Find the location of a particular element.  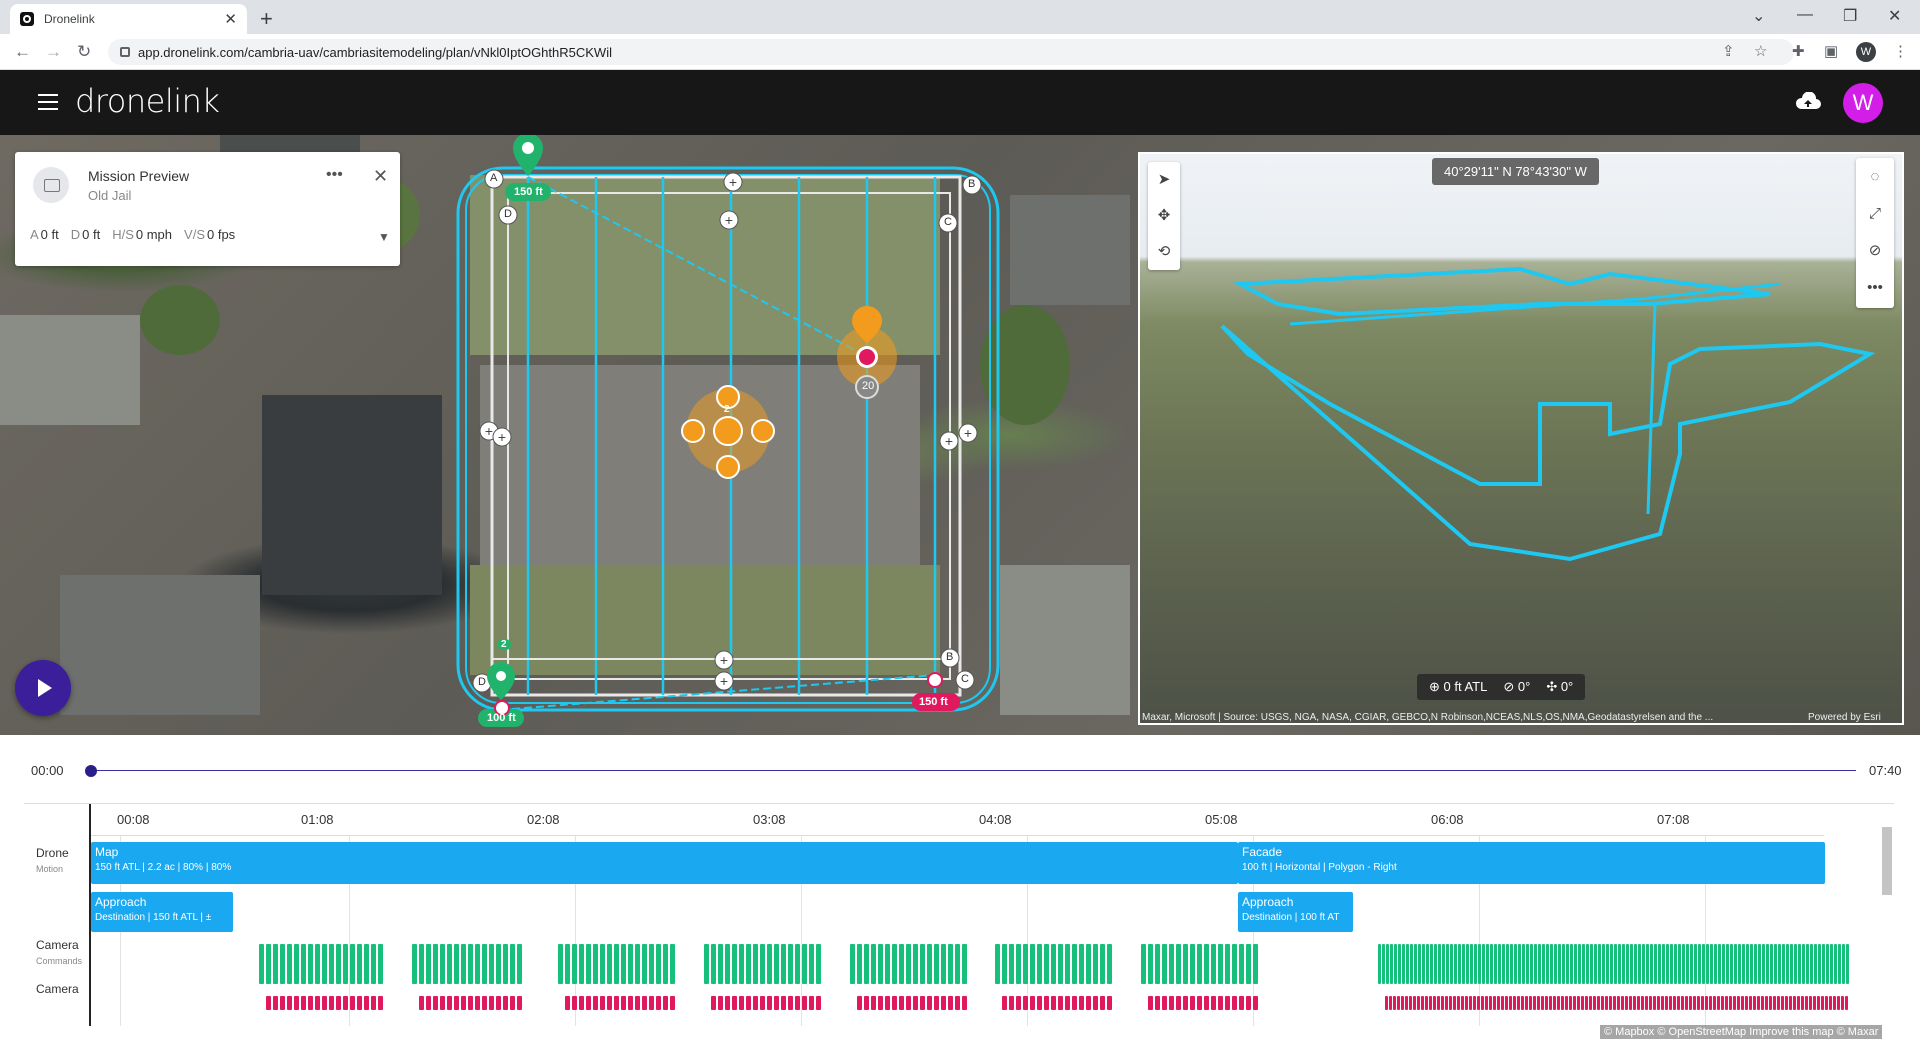

play-button is located at coordinates (43, 688).